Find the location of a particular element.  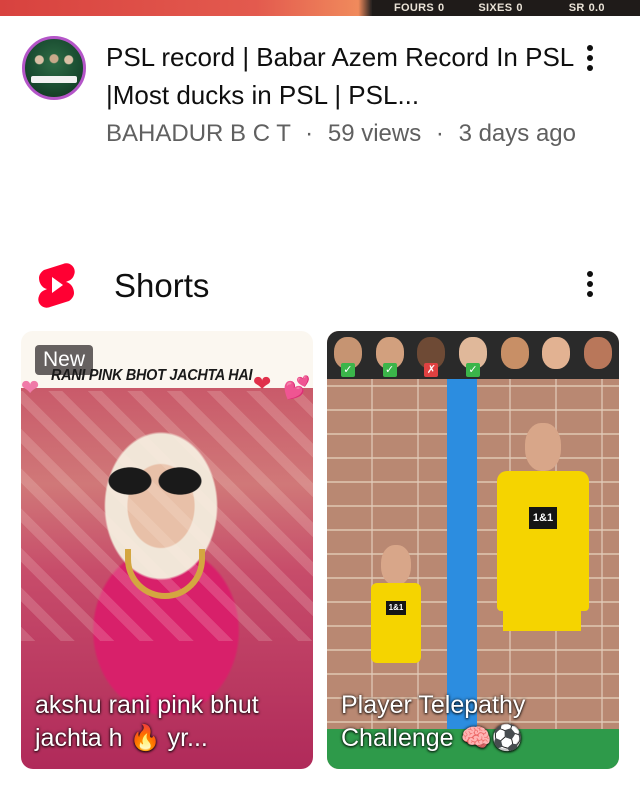

avatar-image is located at coordinates (54, 62).